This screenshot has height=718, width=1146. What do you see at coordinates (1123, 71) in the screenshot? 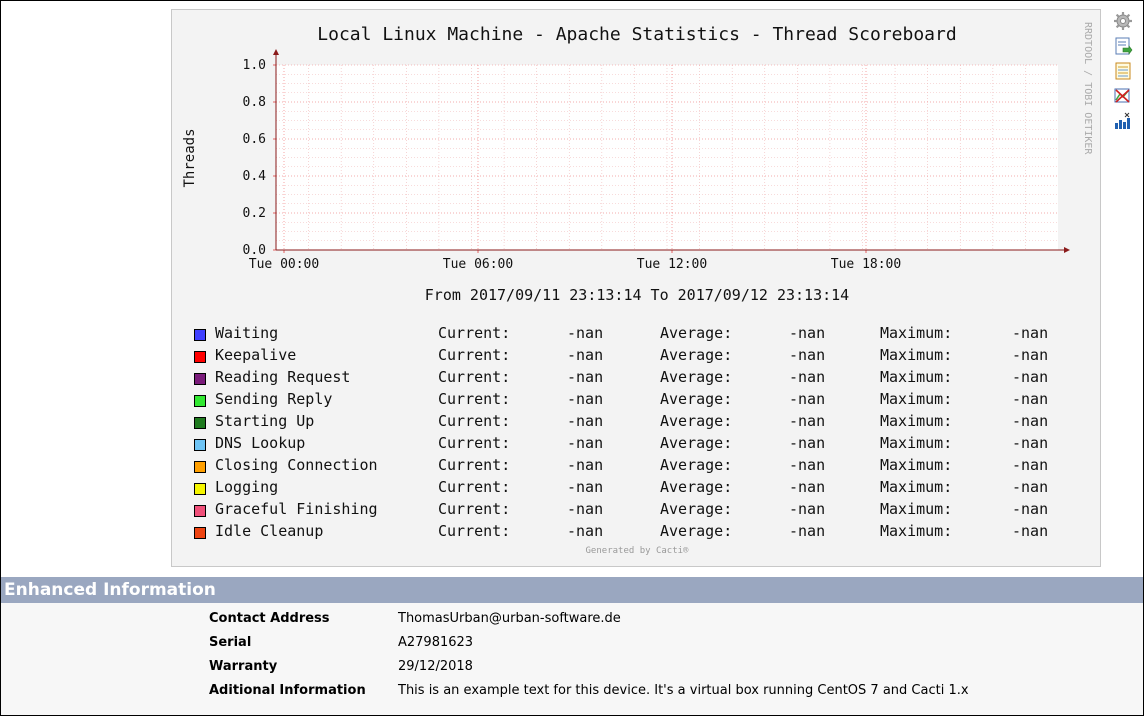
I see `csv-icon` at bounding box center [1123, 71].